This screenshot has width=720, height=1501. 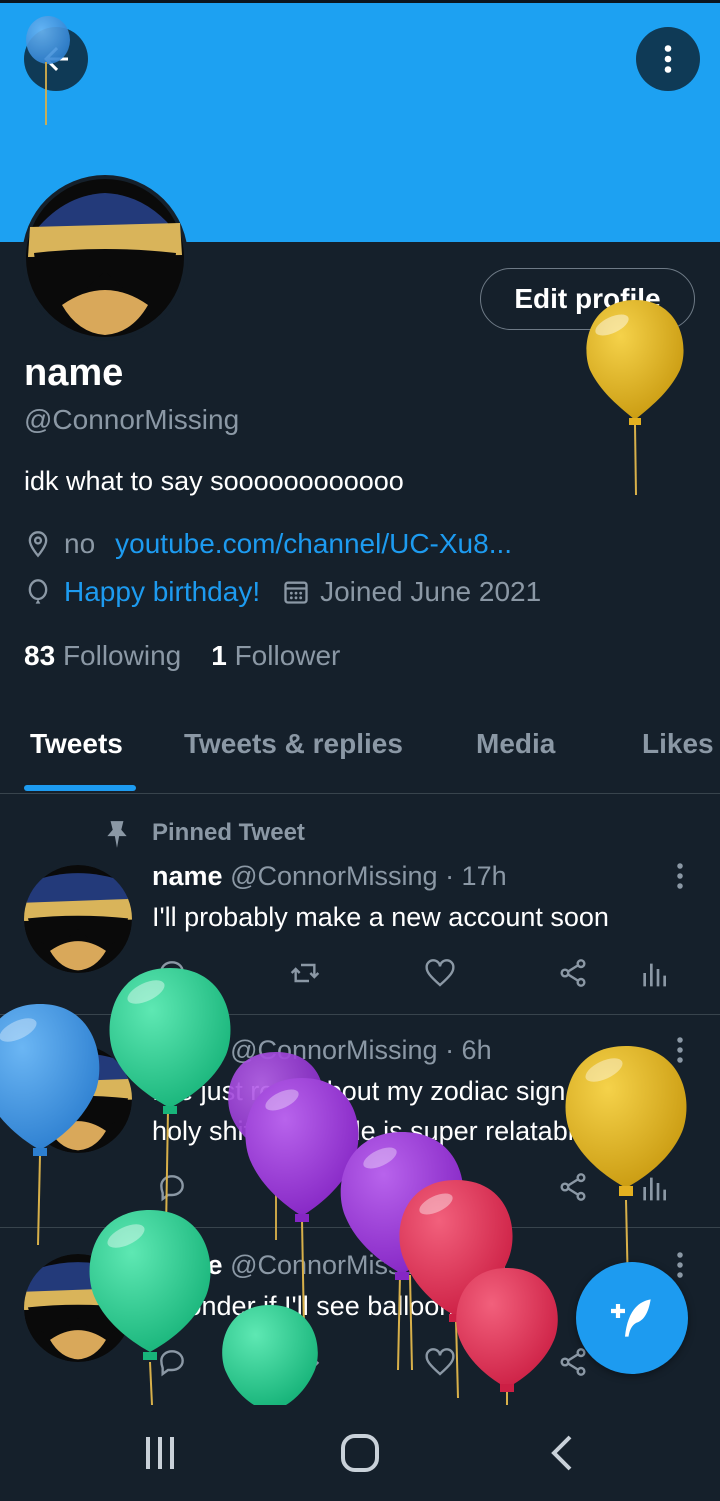 I want to click on more-options-button, so click(x=668, y=59).